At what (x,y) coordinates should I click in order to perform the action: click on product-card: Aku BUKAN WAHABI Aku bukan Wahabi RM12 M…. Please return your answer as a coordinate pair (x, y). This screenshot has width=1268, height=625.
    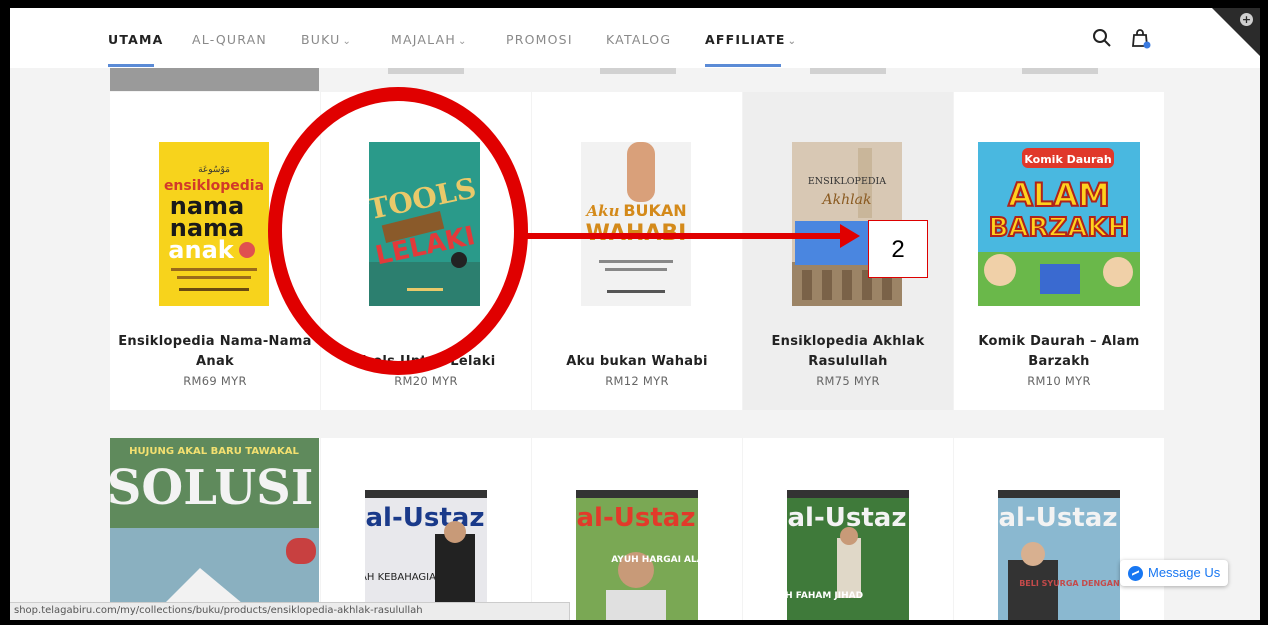
    Looking at the image, I should click on (637, 251).